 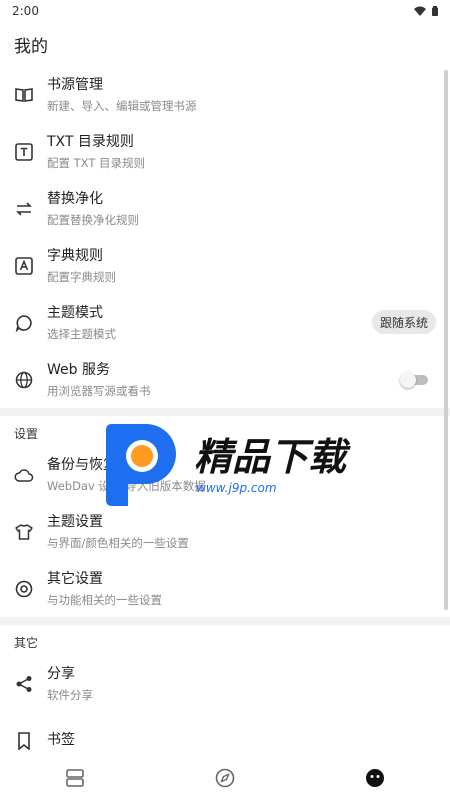 What do you see at coordinates (225, 11) in the screenshot?
I see `status-bar: 2:00` at bounding box center [225, 11].